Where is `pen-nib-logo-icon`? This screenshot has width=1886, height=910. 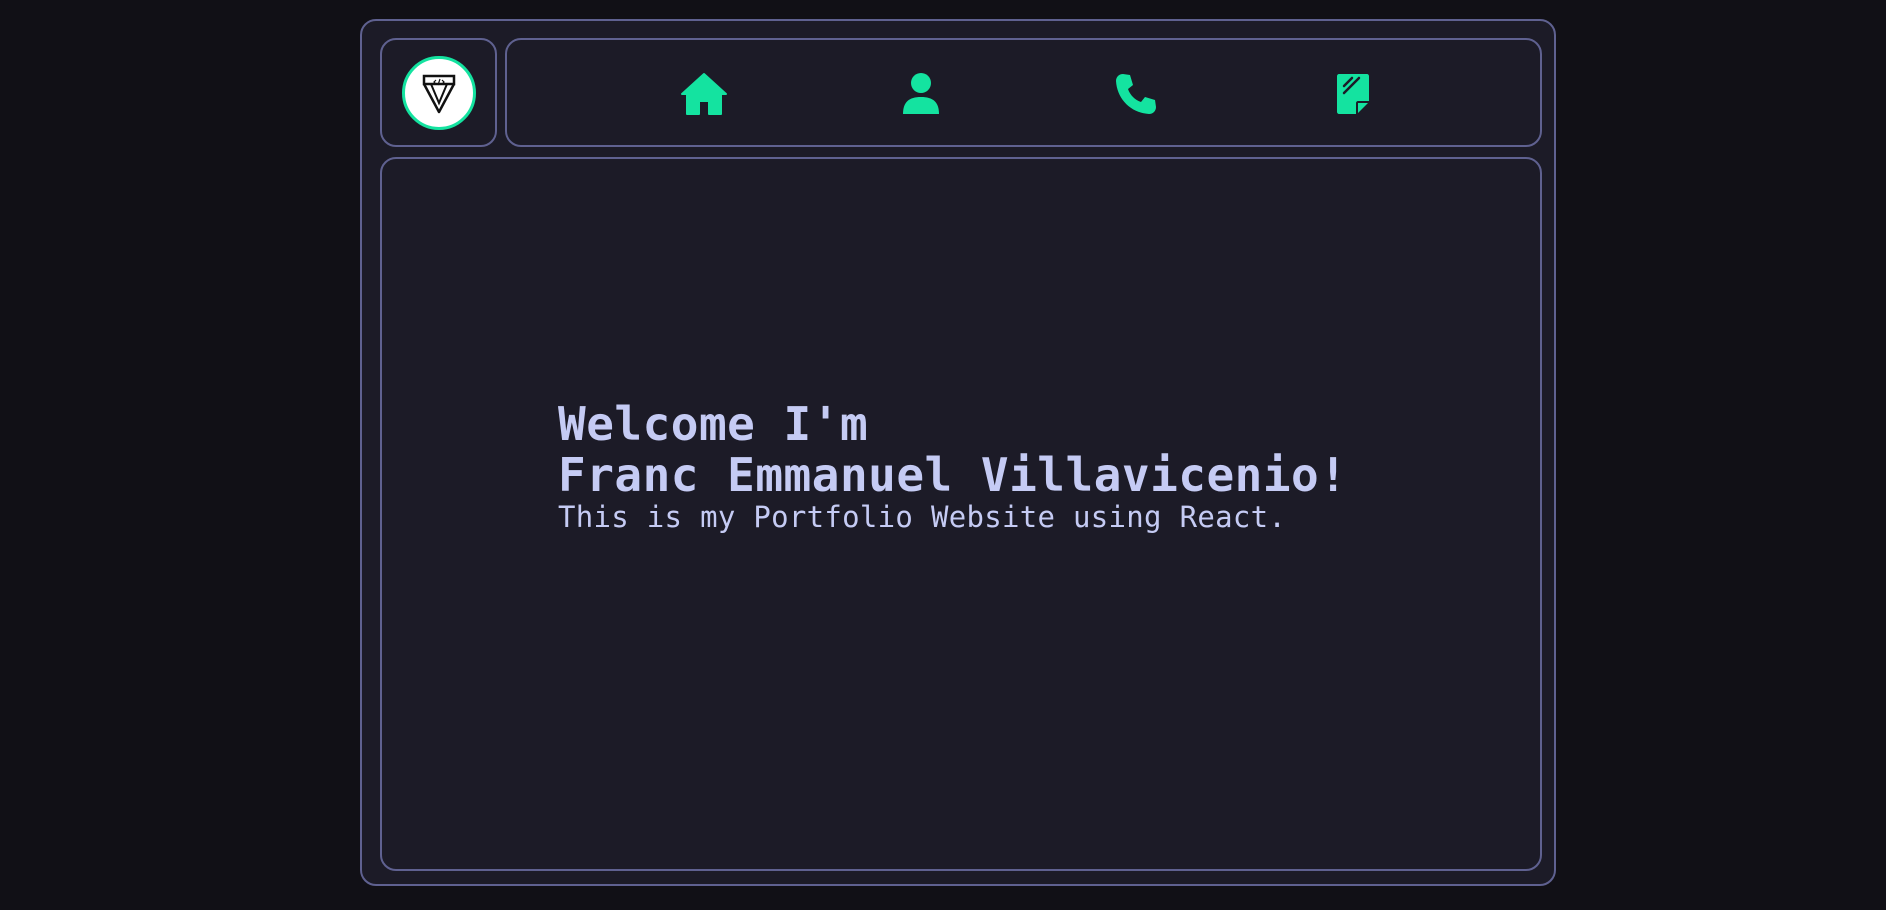 pen-nib-logo-icon is located at coordinates (438, 93).